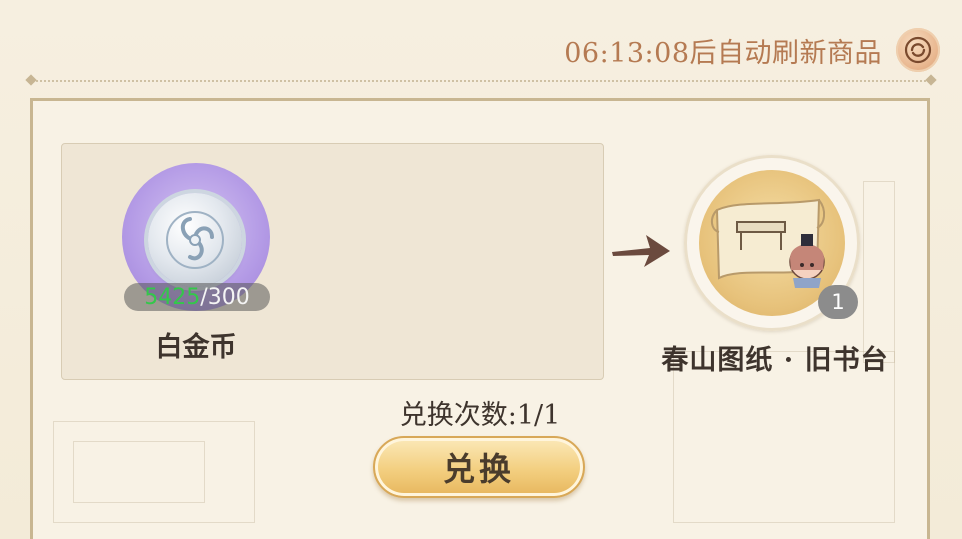 The image size is (962, 539). I want to click on cost-count-pill: 5425/300, so click(197, 297).